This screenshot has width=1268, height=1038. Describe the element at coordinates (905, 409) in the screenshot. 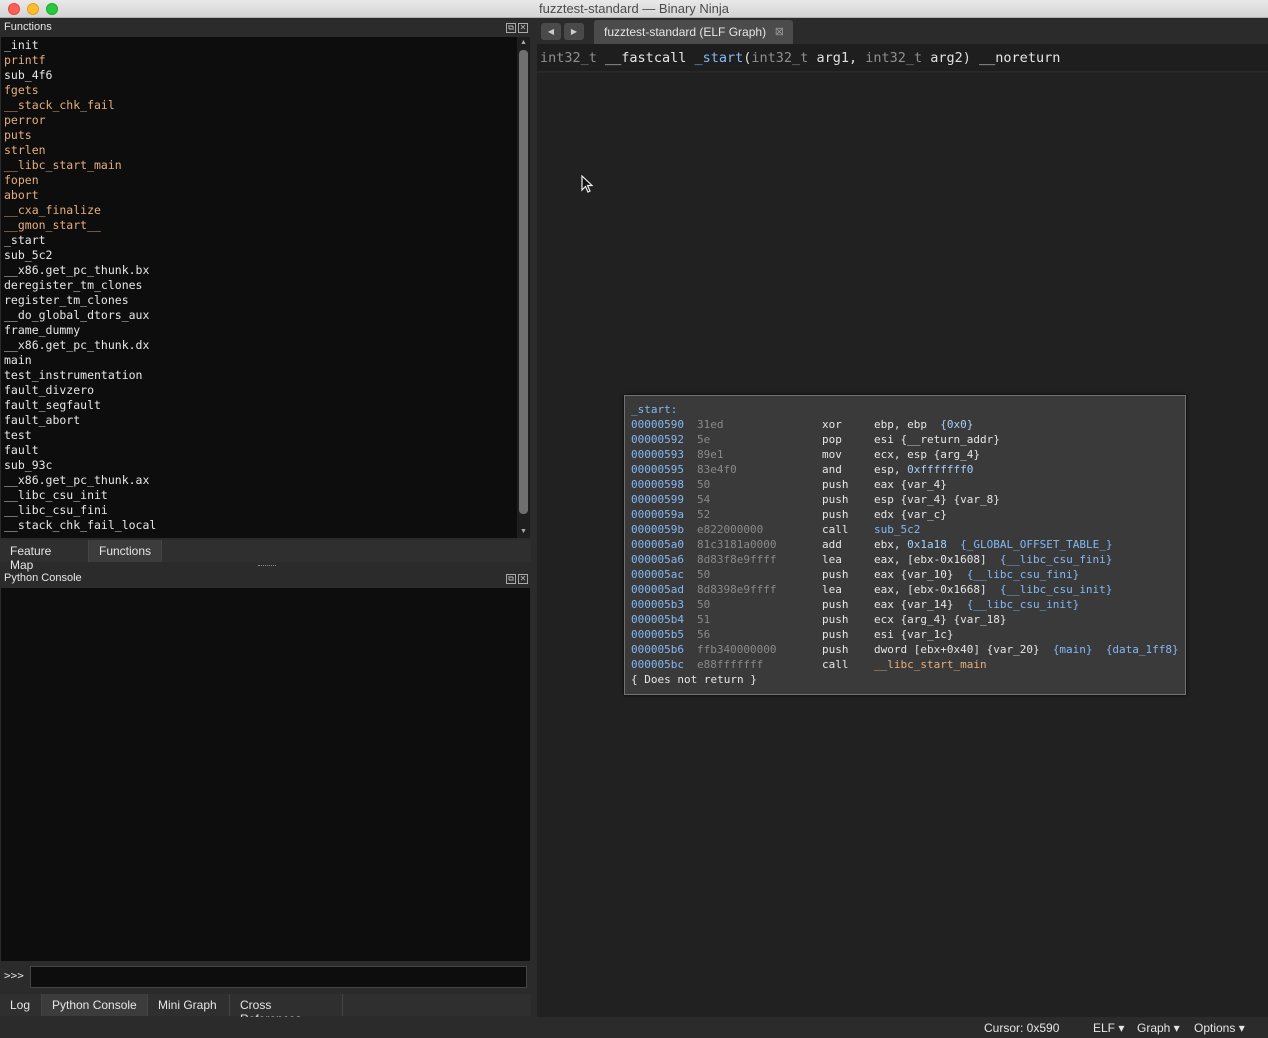

I see `block-label: _start:` at that location.